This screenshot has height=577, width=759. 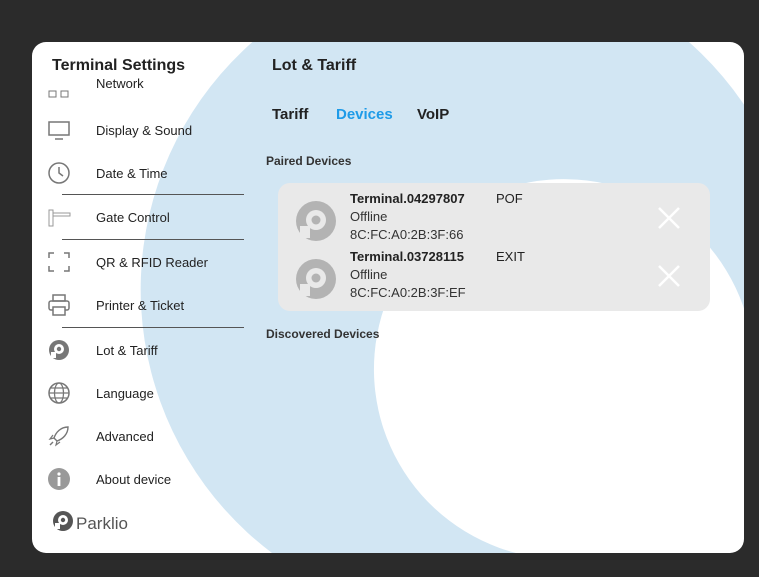 What do you see at coordinates (290, 114) in the screenshot?
I see `tab-tariff: Tariff` at bounding box center [290, 114].